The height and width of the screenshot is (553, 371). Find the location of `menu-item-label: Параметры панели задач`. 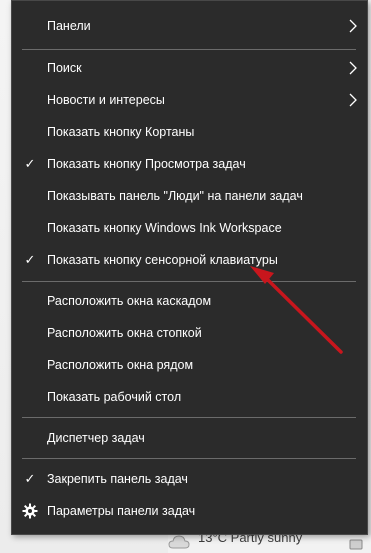

menu-item-label: Параметры панели задач is located at coordinates (121, 511).